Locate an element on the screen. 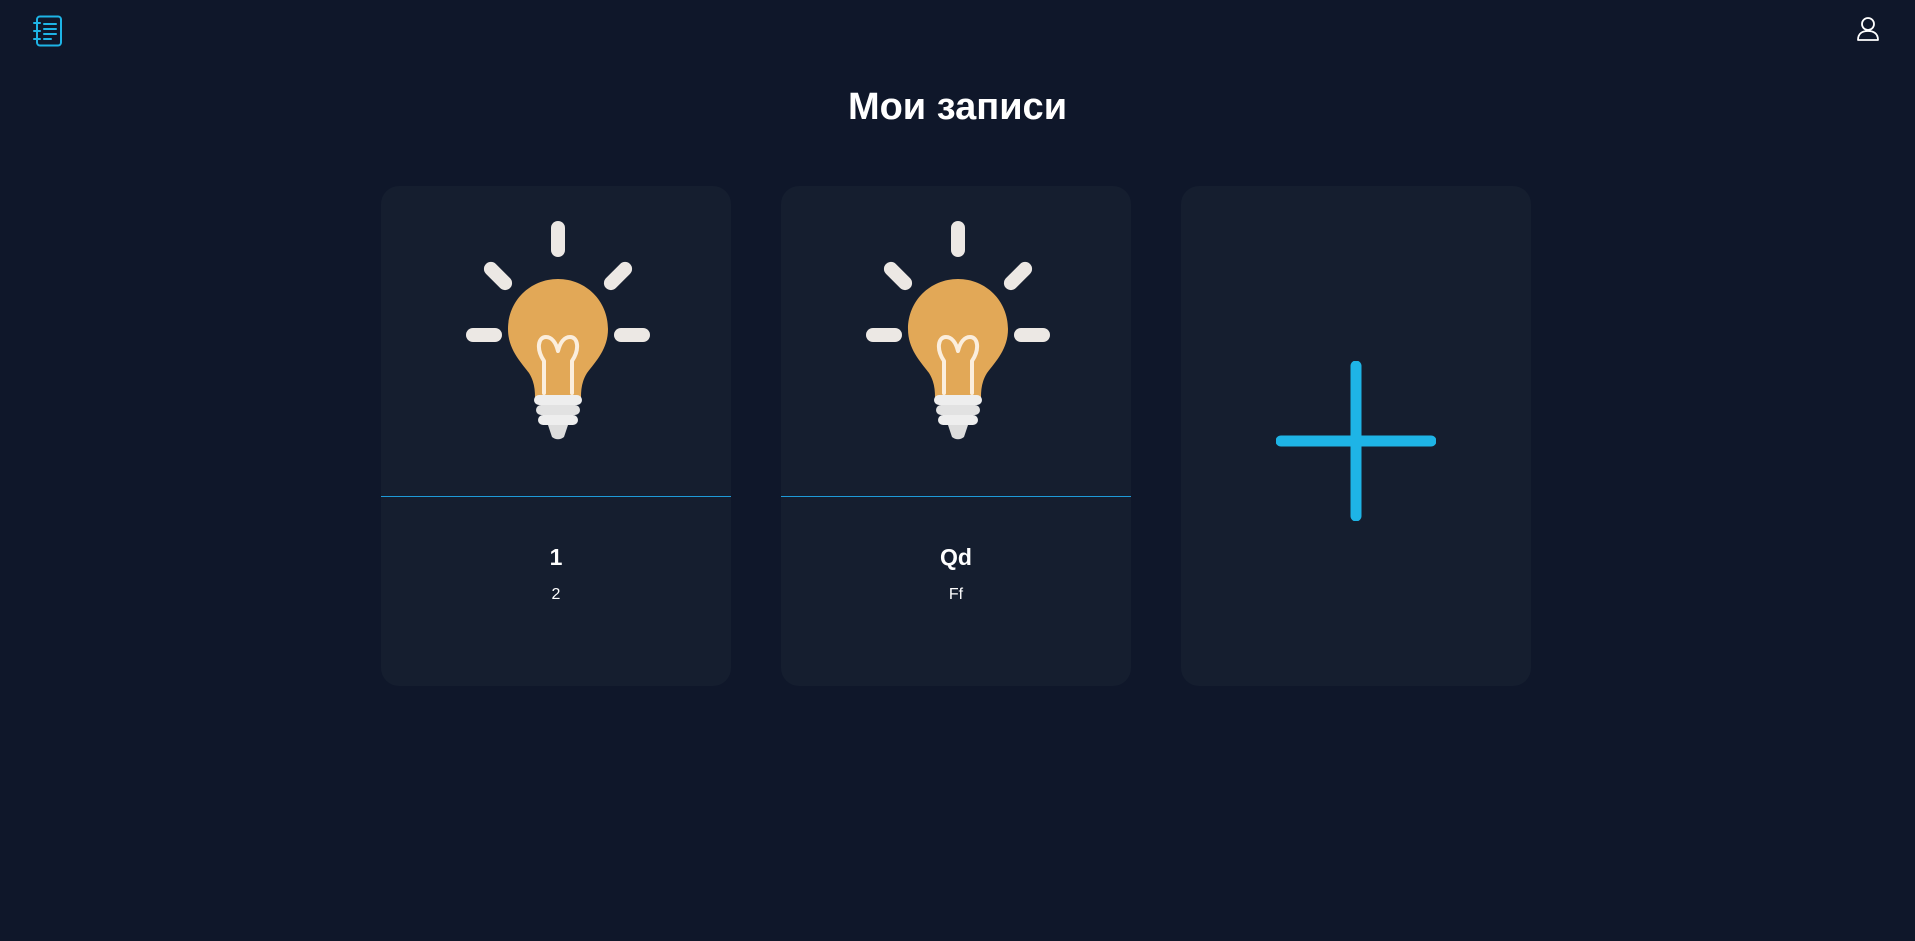 The width and height of the screenshot is (1915, 941). note-card: Qd Ff is located at coordinates (956, 436).